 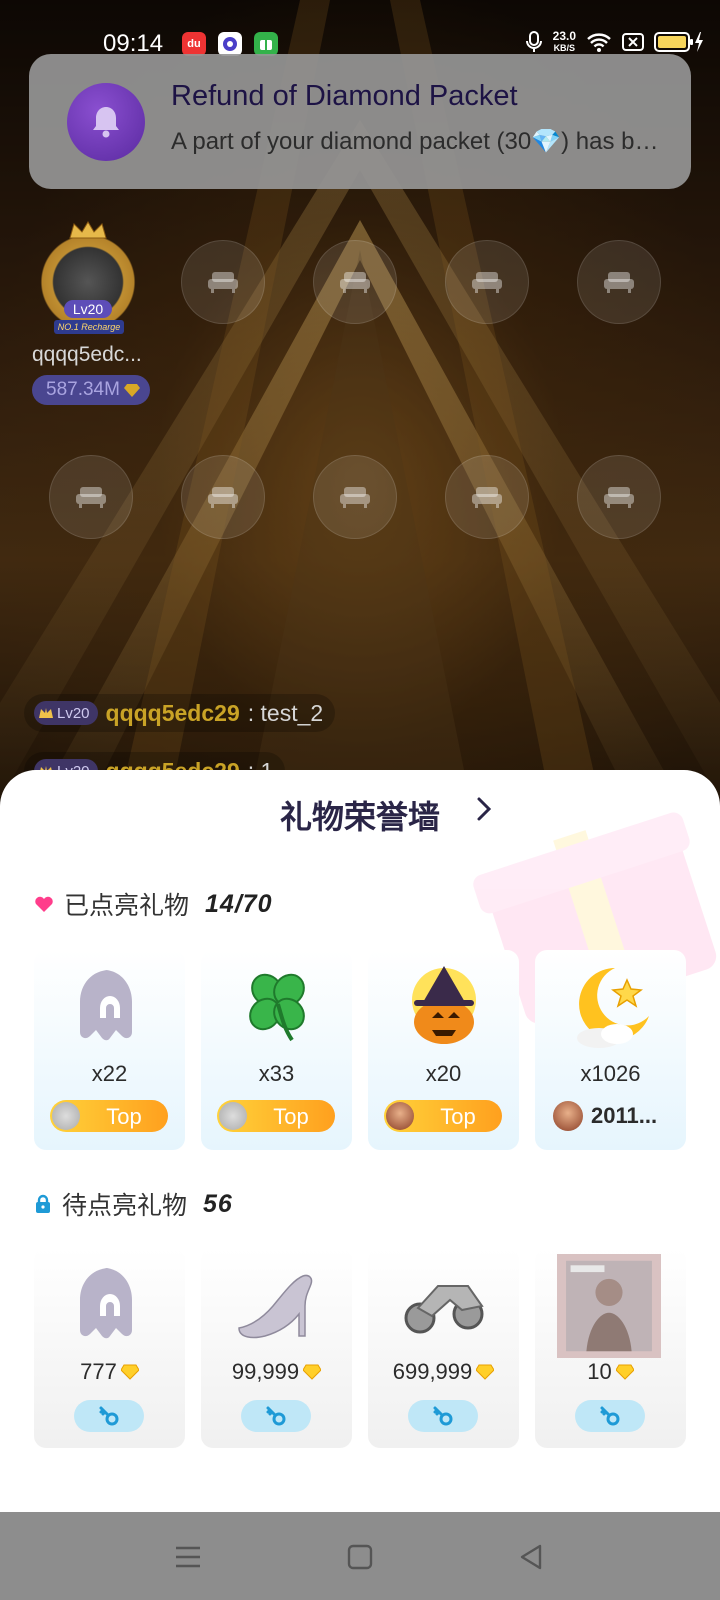 What do you see at coordinates (98, 1371) in the screenshot?
I see `gift-price-value: 777` at bounding box center [98, 1371].